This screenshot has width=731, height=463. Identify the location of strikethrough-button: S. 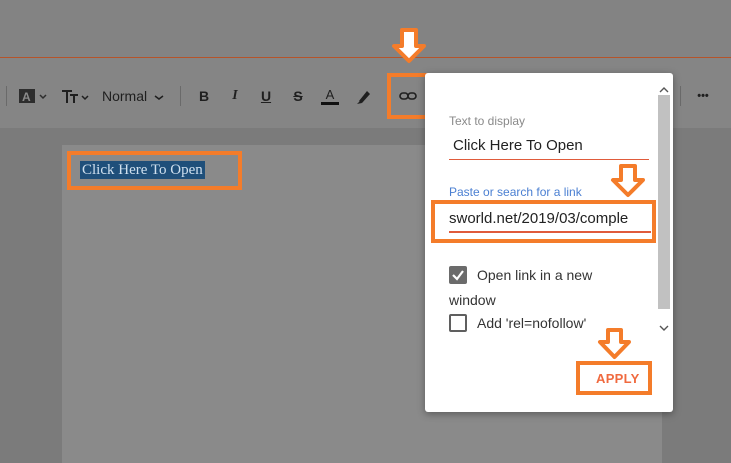
(298, 96).